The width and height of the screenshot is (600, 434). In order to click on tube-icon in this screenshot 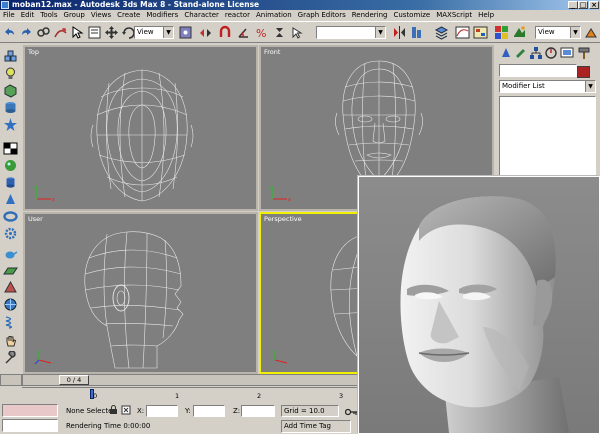, I will do `click(10, 107)`.